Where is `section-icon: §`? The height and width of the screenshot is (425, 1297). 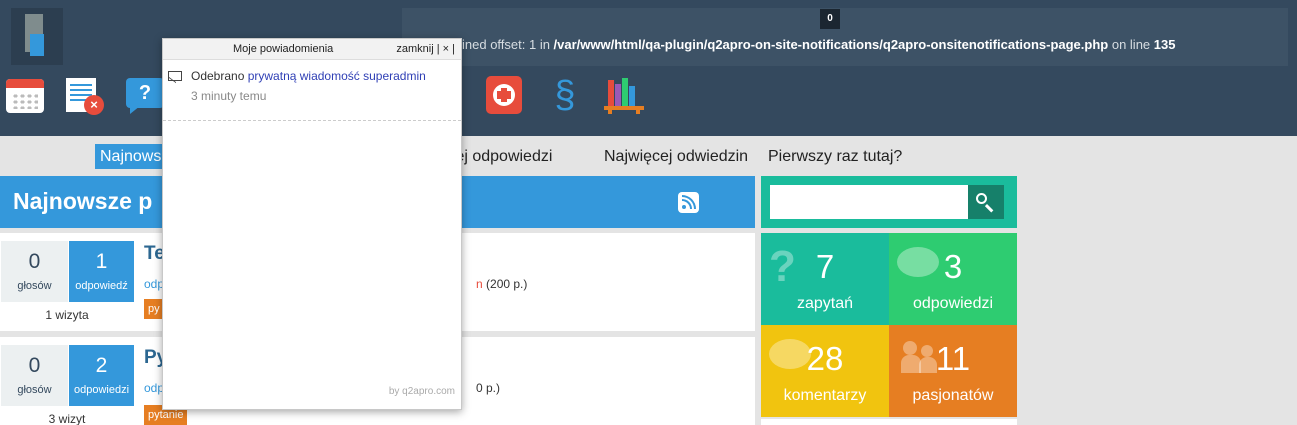
section-icon: § is located at coordinates (565, 95).